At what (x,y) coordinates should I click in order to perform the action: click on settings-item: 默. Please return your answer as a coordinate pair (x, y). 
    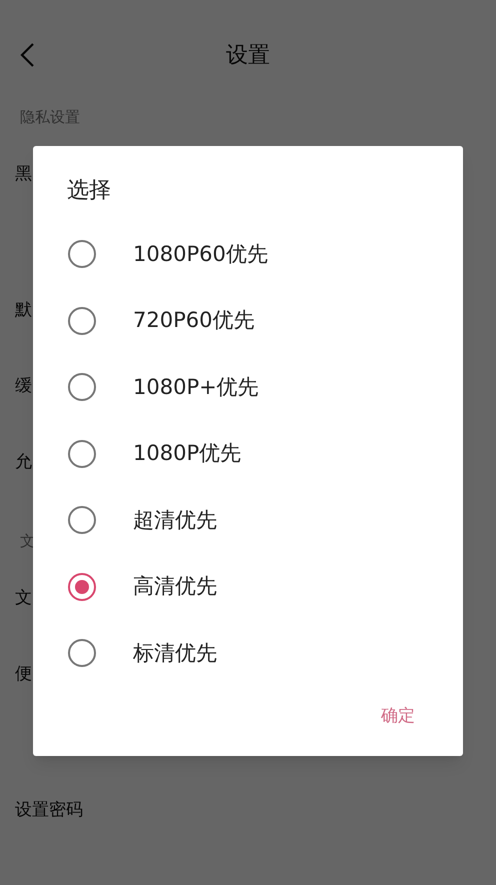
    Looking at the image, I should click on (23, 311).